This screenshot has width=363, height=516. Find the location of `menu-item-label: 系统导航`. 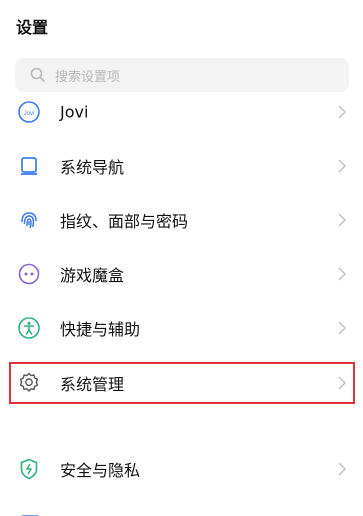

menu-item-label: 系统导航 is located at coordinates (92, 167).